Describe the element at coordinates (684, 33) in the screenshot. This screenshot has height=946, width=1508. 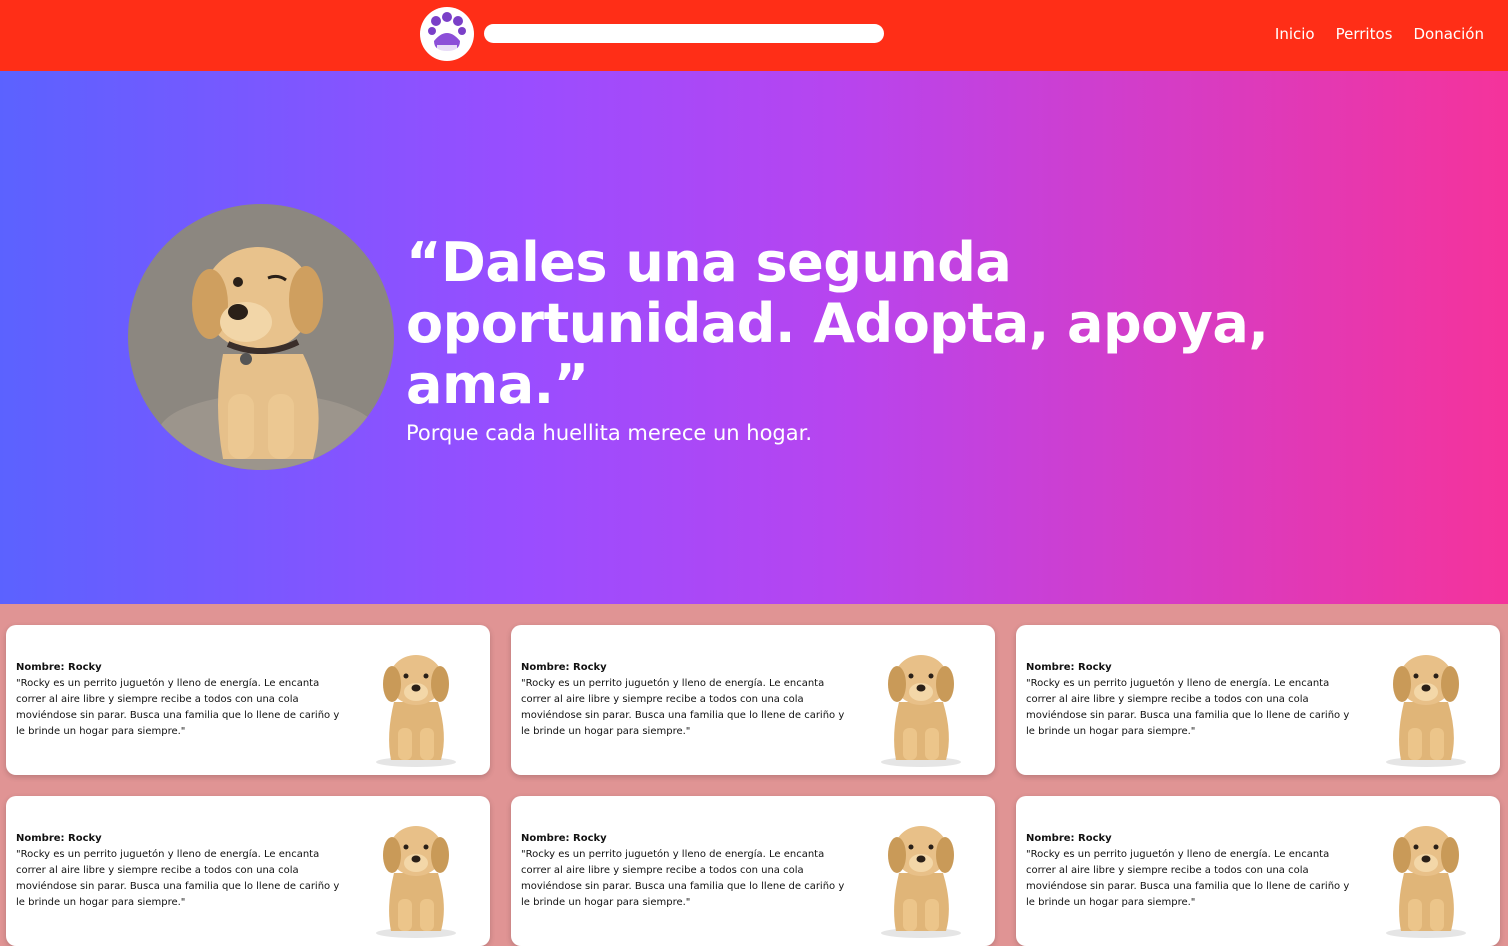
I see `search-input` at that location.